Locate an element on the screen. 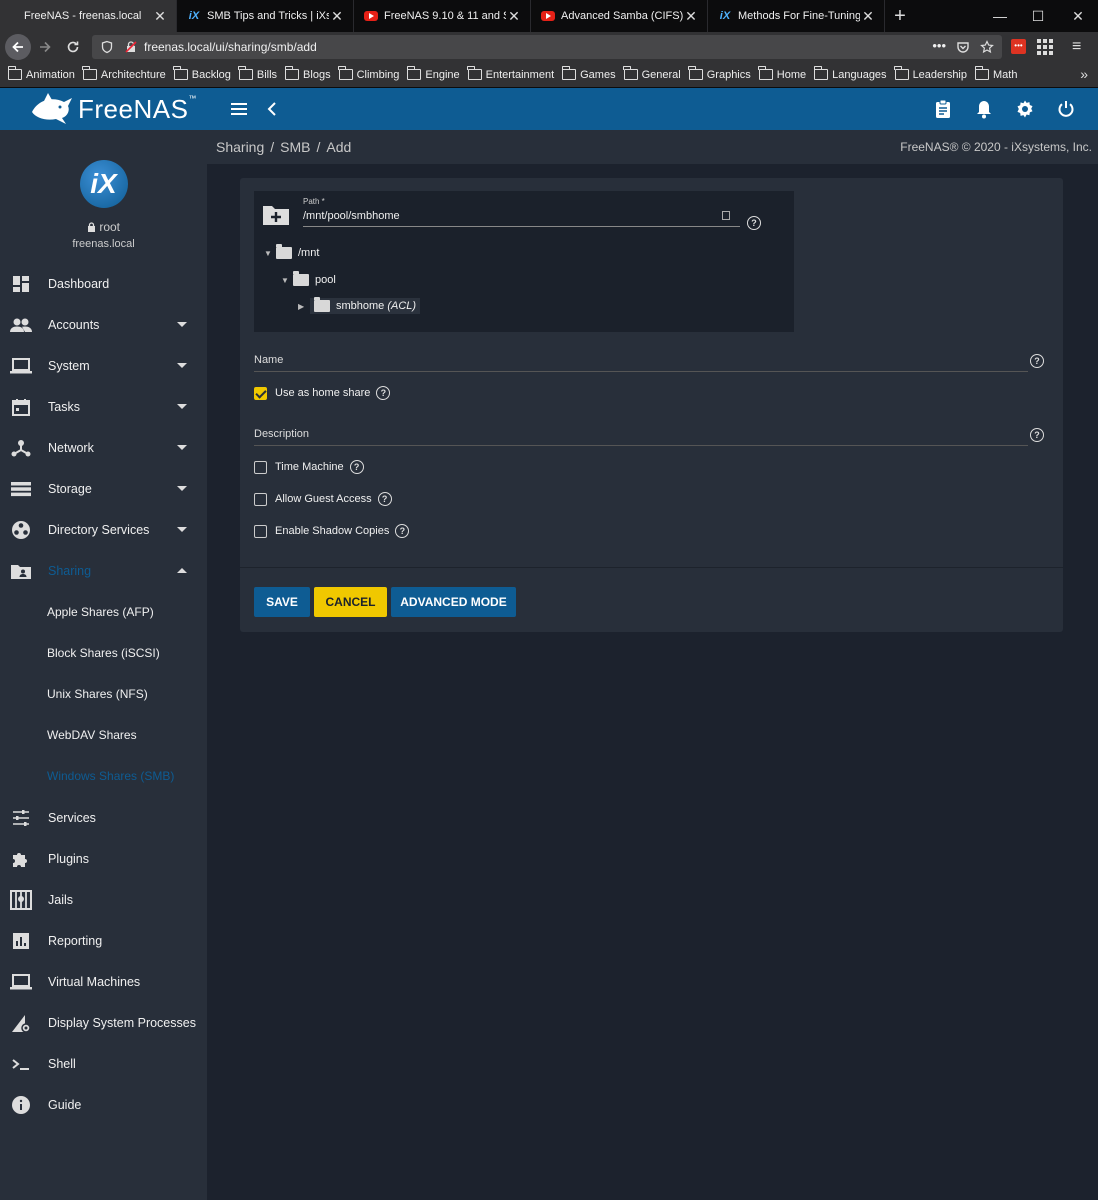 The height and width of the screenshot is (1200, 1098). bookmark-item: Games is located at coordinates (588, 73).